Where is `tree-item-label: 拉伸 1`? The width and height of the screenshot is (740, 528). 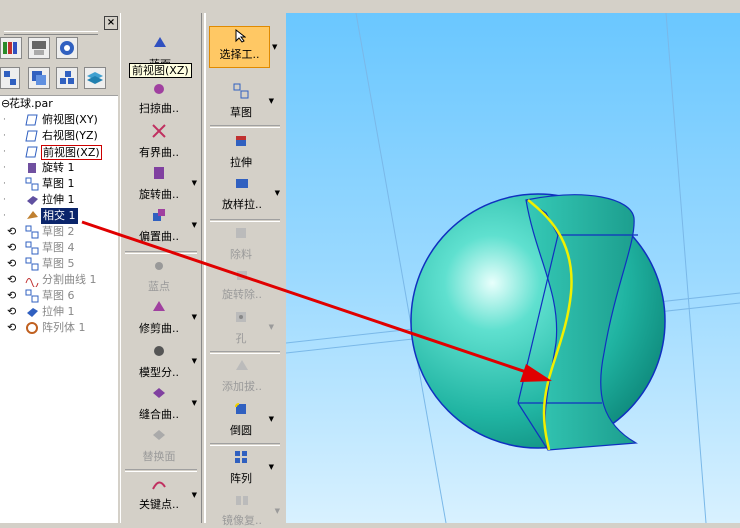 tree-item-label: 拉伸 1 is located at coordinates (58, 311).